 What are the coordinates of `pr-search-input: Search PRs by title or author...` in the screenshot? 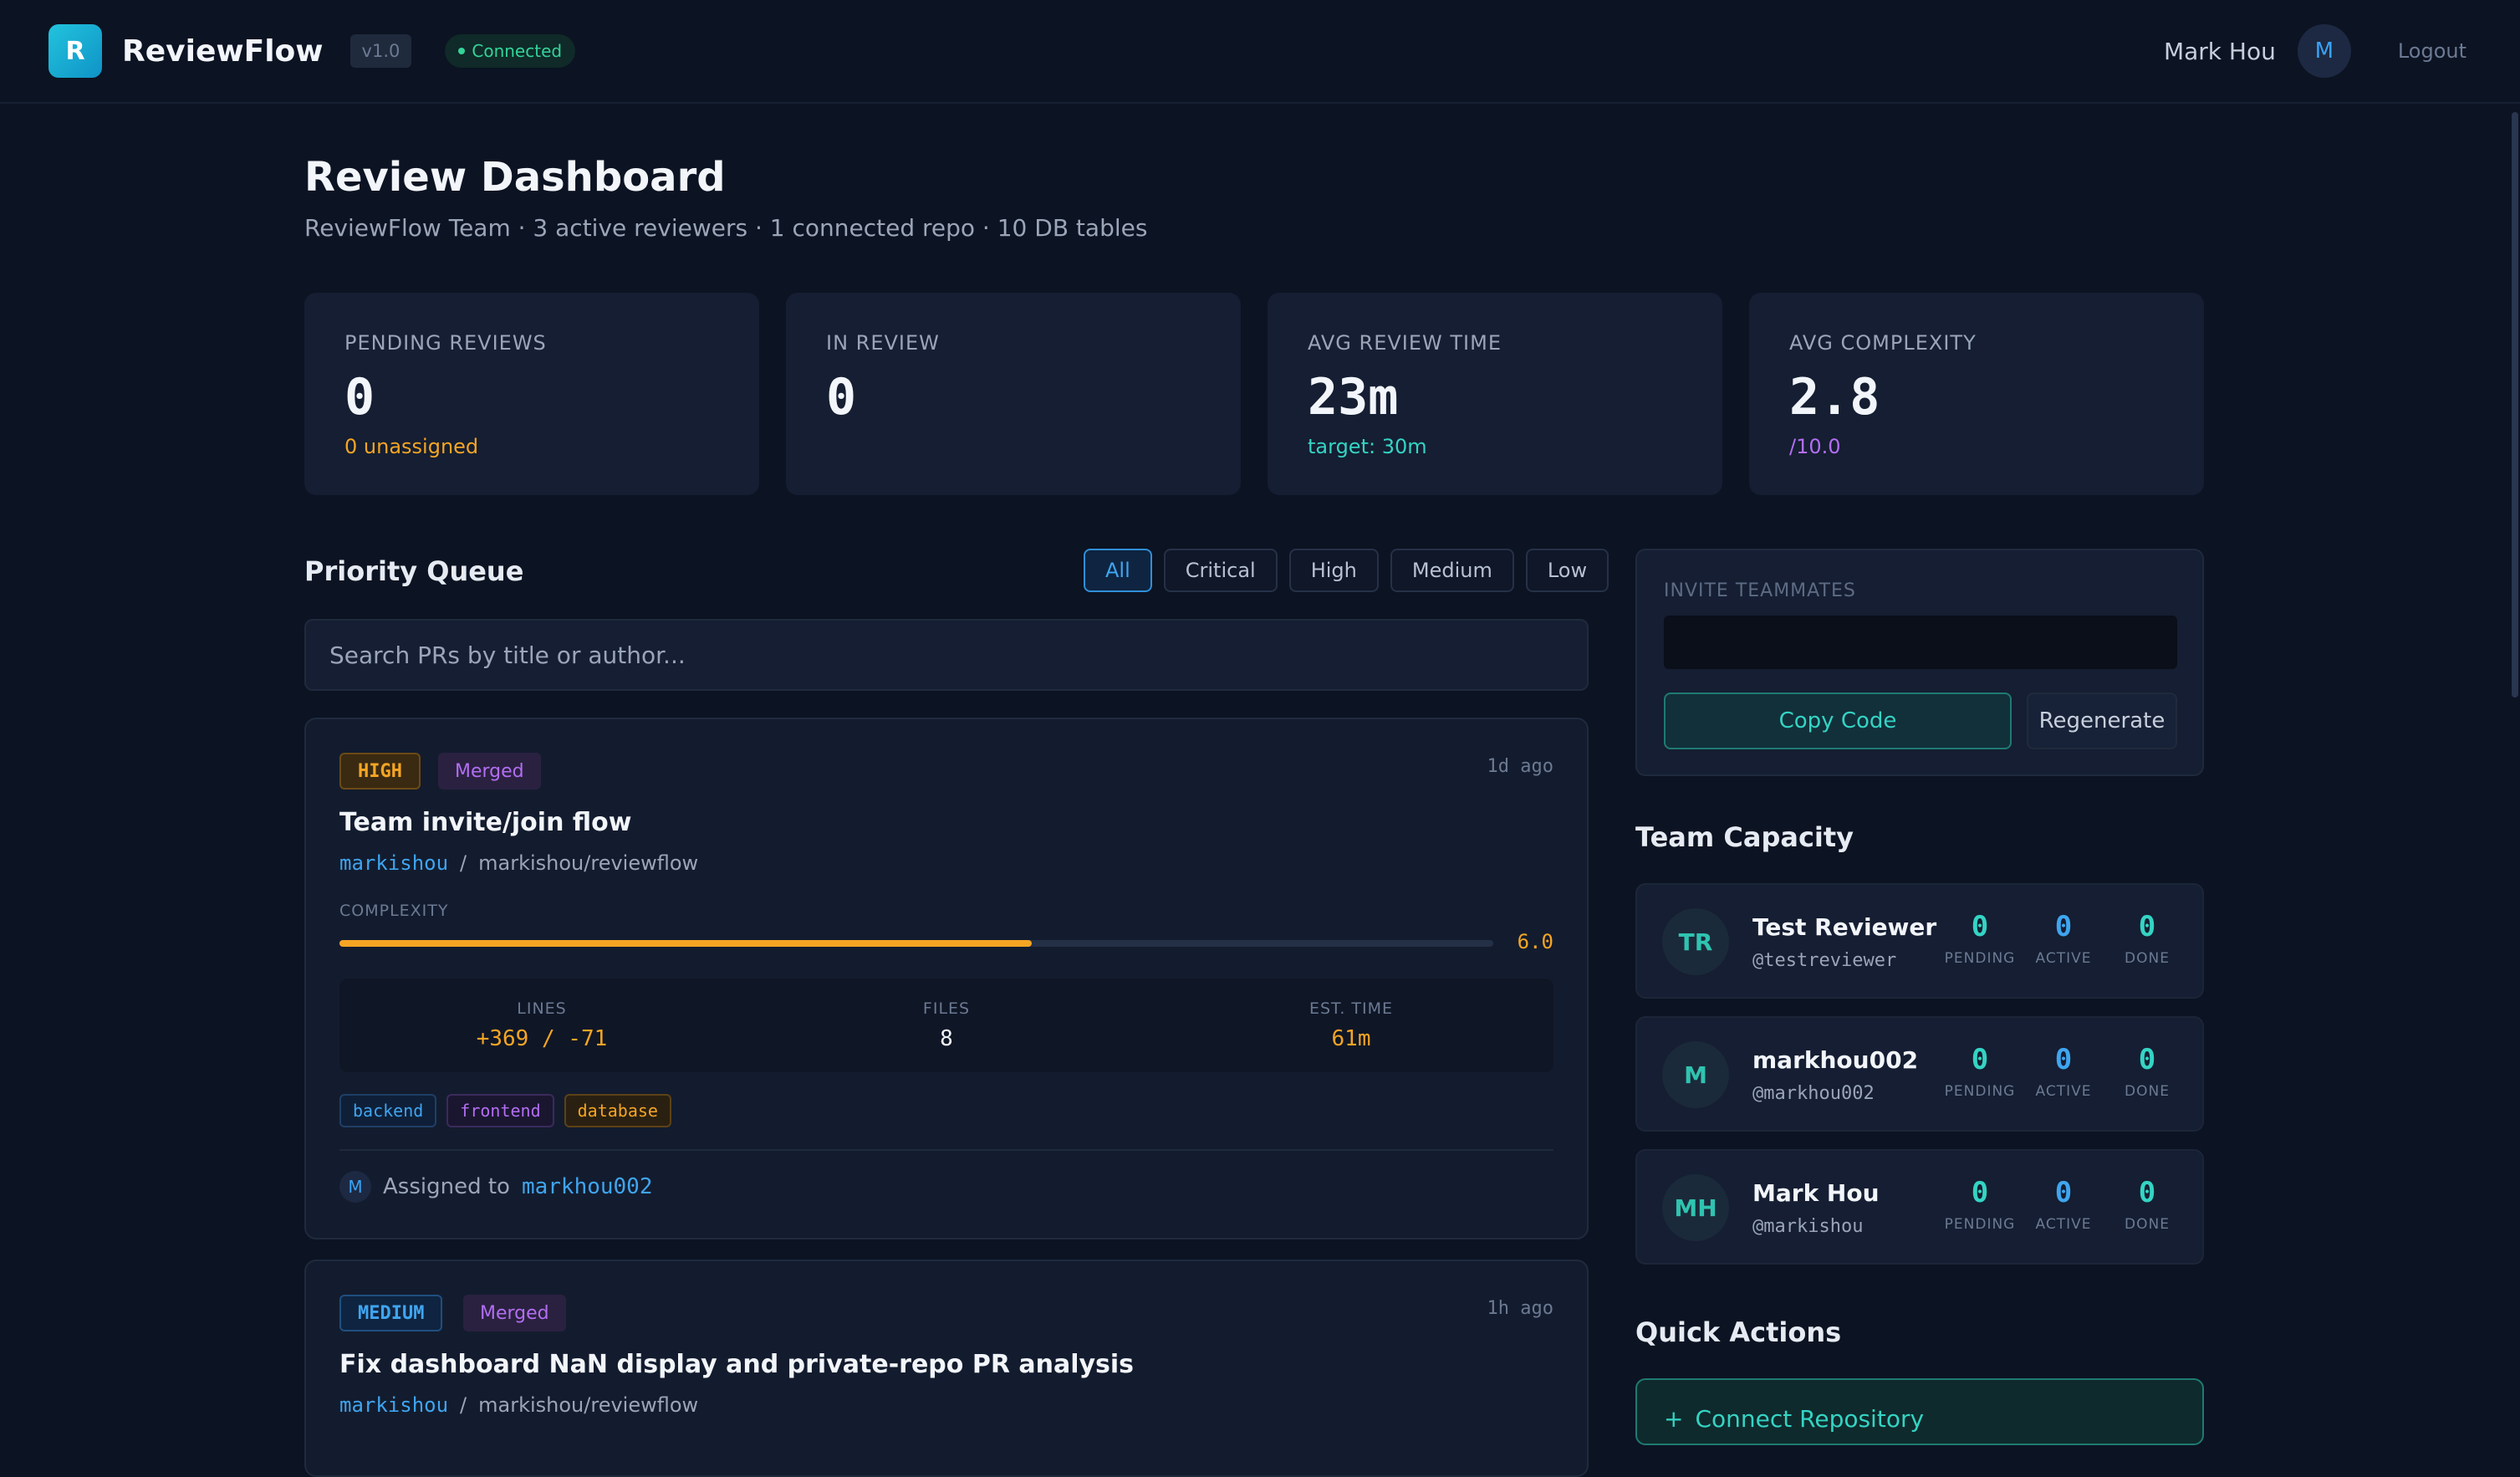 It's located at (946, 655).